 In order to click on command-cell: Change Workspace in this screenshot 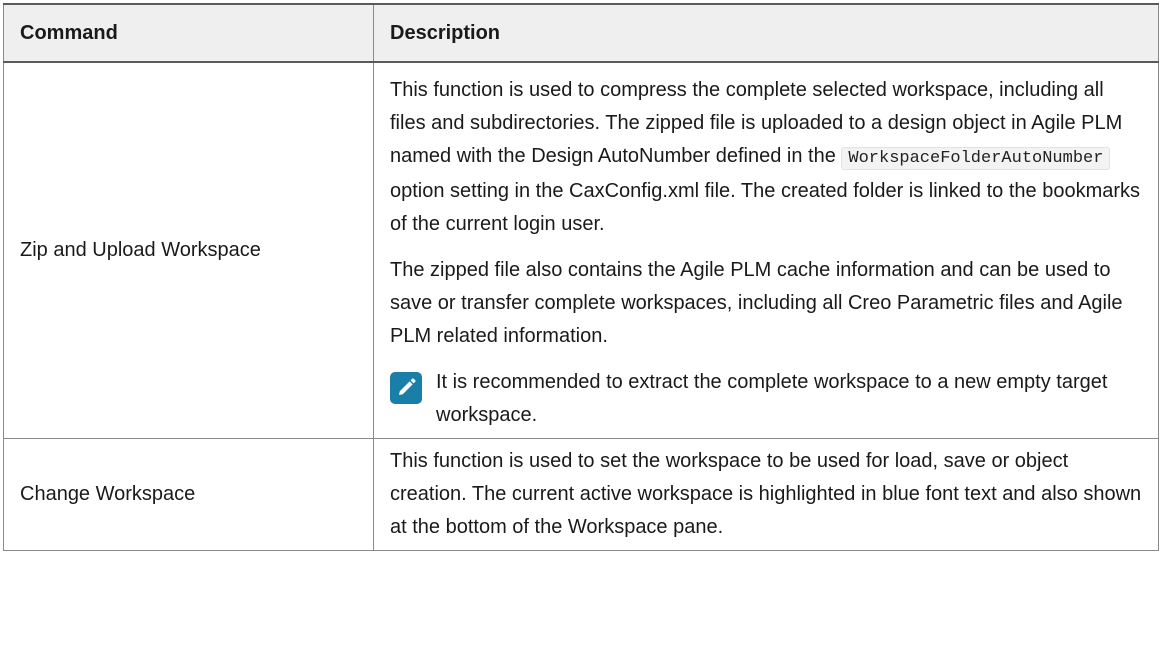, I will do `click(188, 494)`.